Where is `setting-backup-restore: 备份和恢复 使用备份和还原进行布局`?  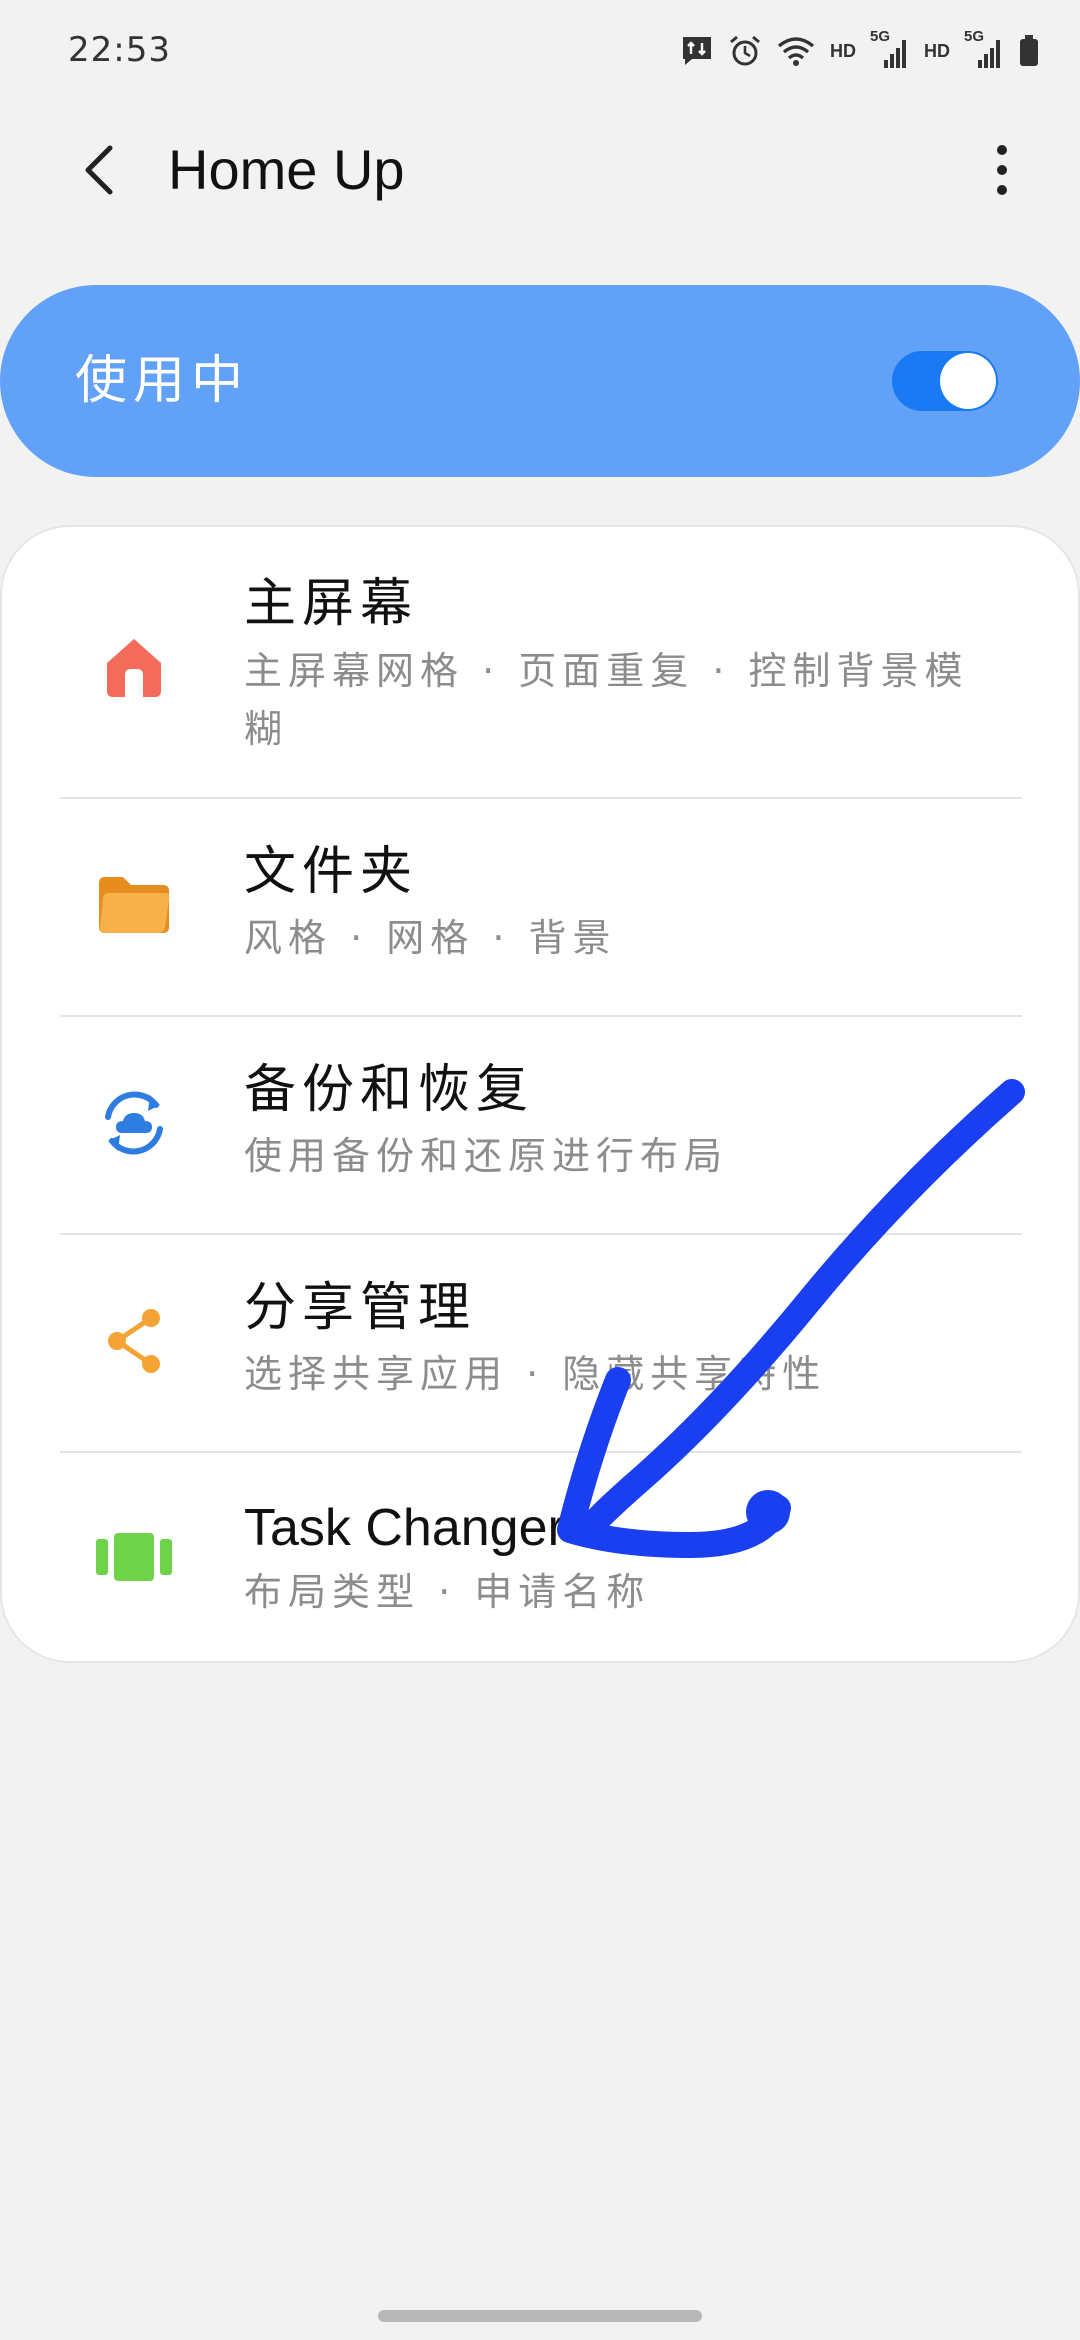
setting-backup-restore: 备份和恢复 使用备份和还原进行布局 is located at coordinates (541, 1125).